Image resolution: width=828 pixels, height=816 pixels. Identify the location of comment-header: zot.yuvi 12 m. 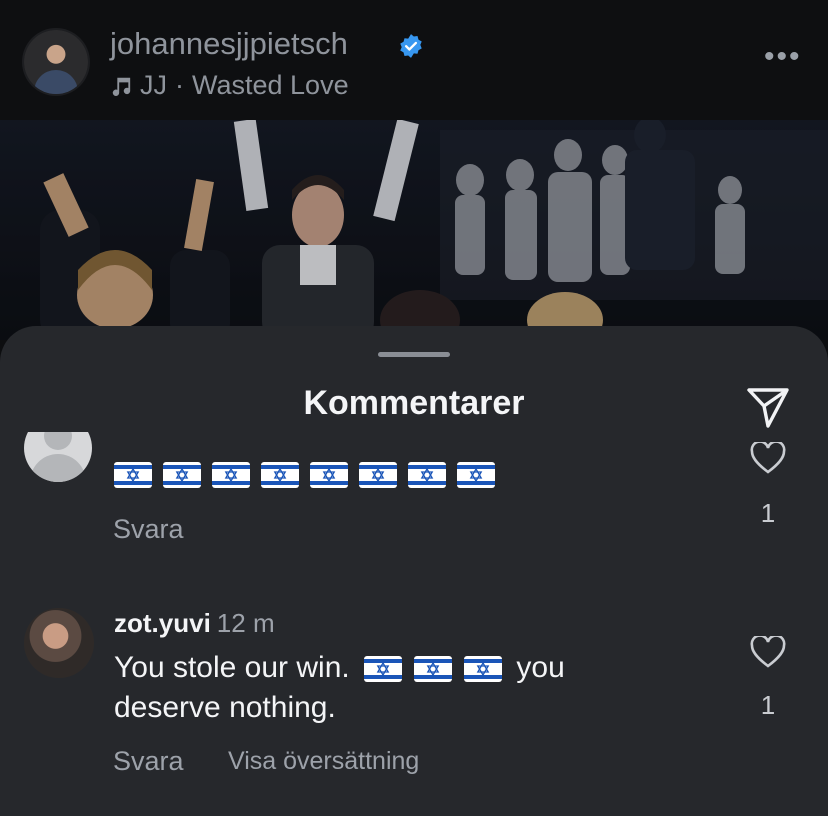
(194, 623).